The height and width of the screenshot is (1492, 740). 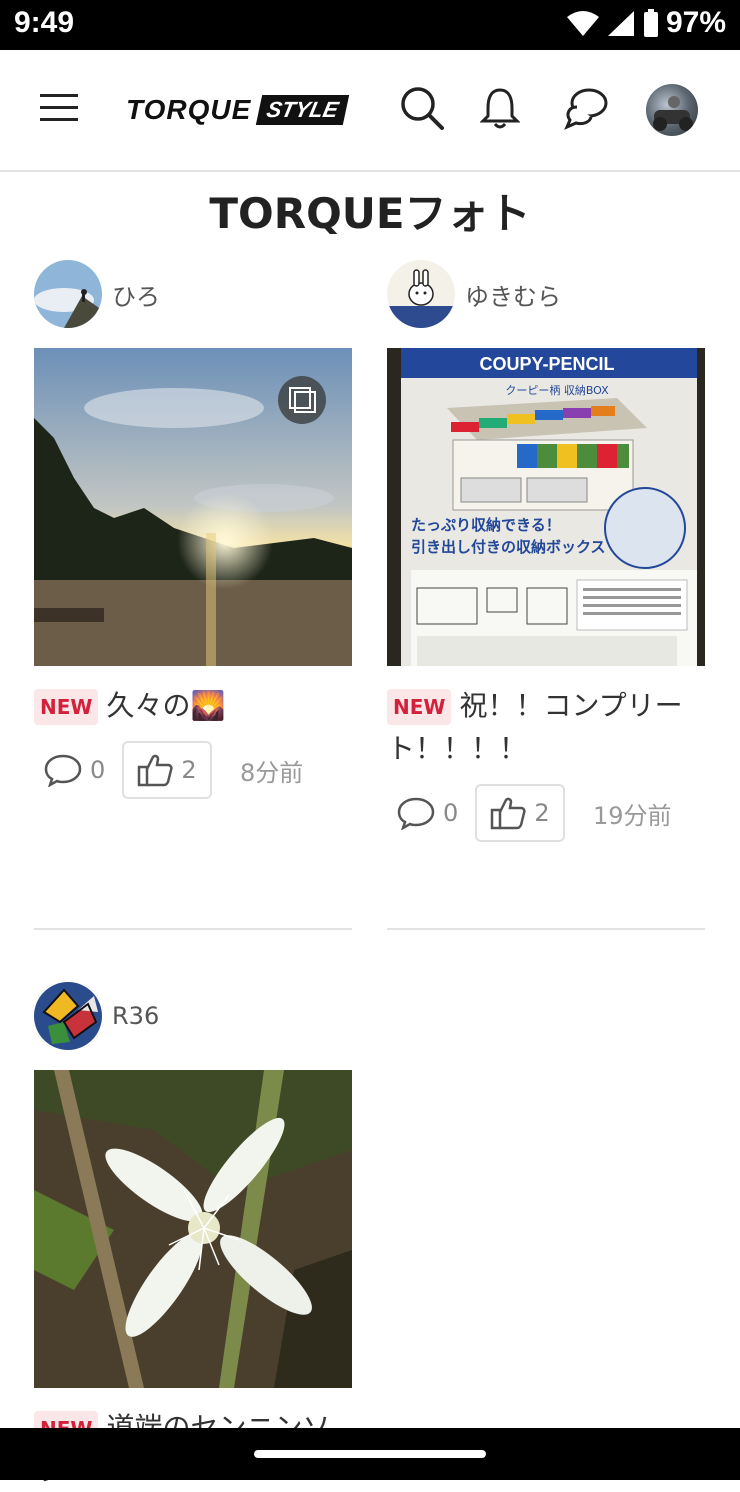 What do you see at coordinates (500, 108) in the screenshot?
I see `bell-icon` at bounding box center [500, 108].